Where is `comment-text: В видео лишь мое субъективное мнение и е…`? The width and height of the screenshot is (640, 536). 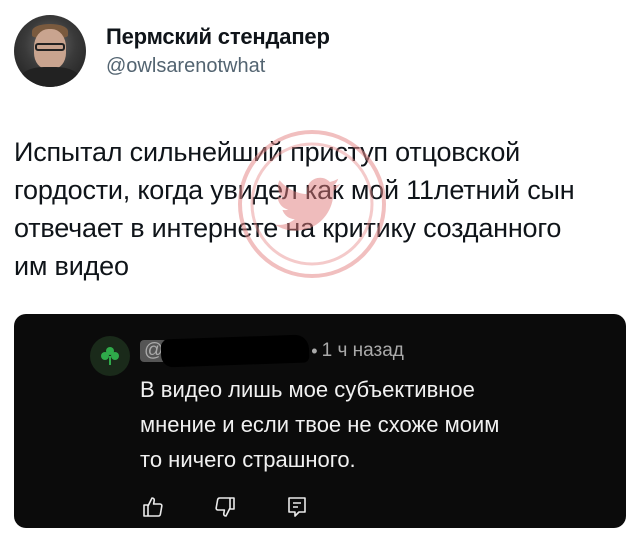 comment-text: В видео лишь мое субъективное мнение и е… is located at coordinates (320, 424).